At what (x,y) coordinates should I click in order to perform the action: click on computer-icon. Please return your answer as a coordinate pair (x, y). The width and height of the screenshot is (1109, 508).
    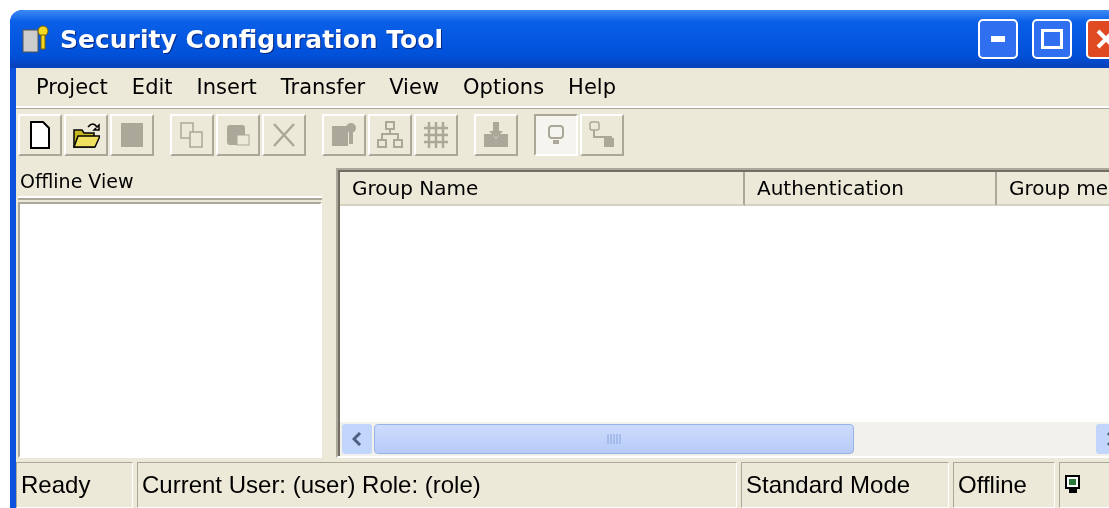
    Looking at the image, I should click on (1073, 485).